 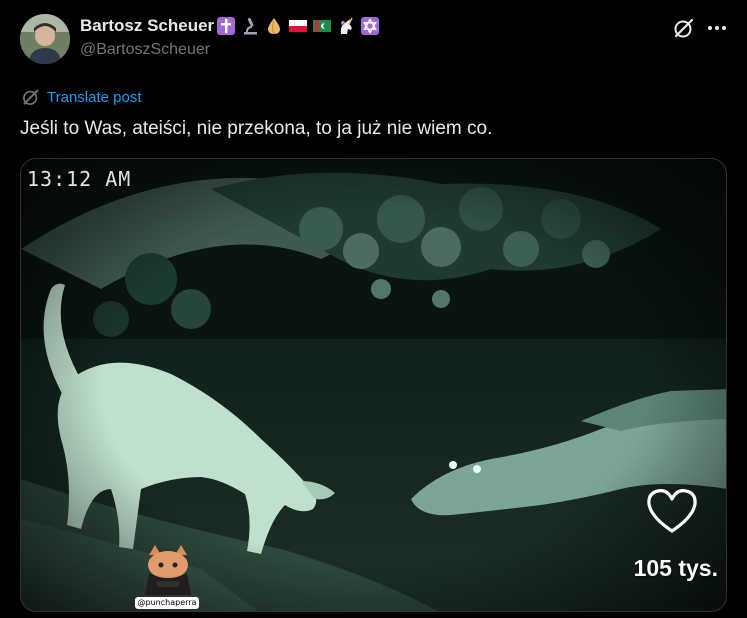 I want to click on author-handle: @BartoszScheuer, so click(x=232, y=50).